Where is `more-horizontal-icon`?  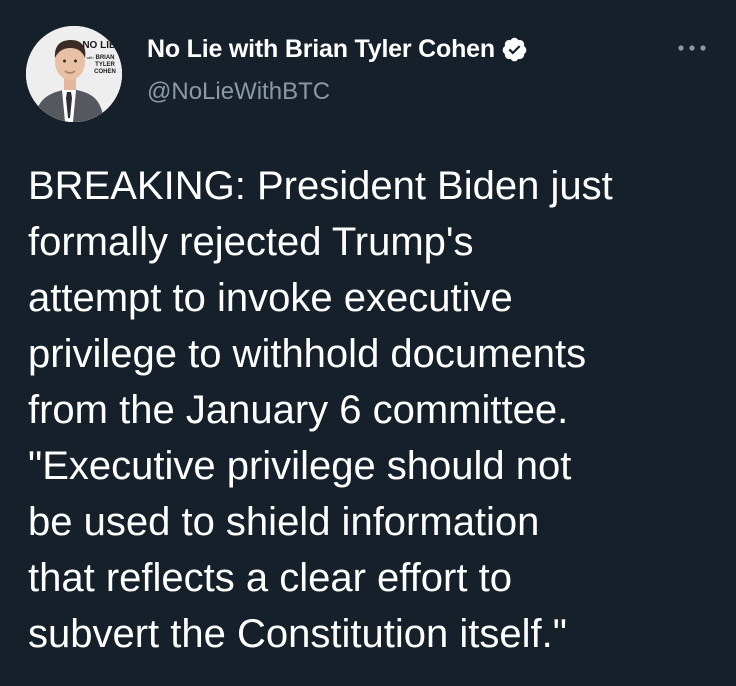 more-horizontal-icon is located at coordinates (692, 48).